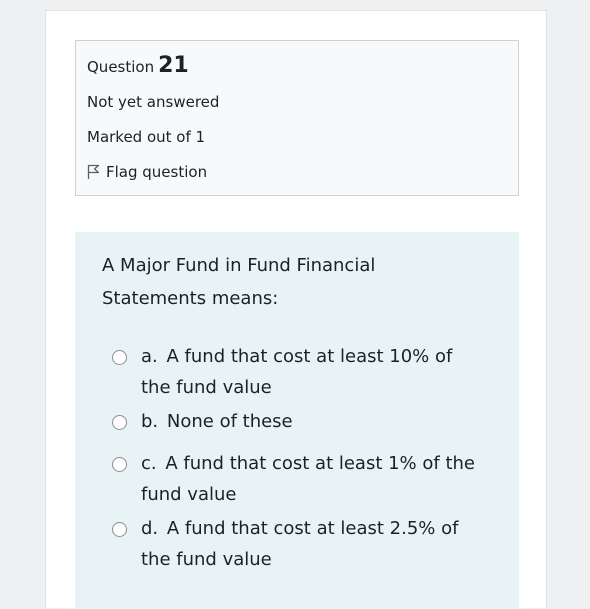  Describe the element at coordinates (153, 102) in the screenshot. I see `question-state: Not yet answered` at that location.